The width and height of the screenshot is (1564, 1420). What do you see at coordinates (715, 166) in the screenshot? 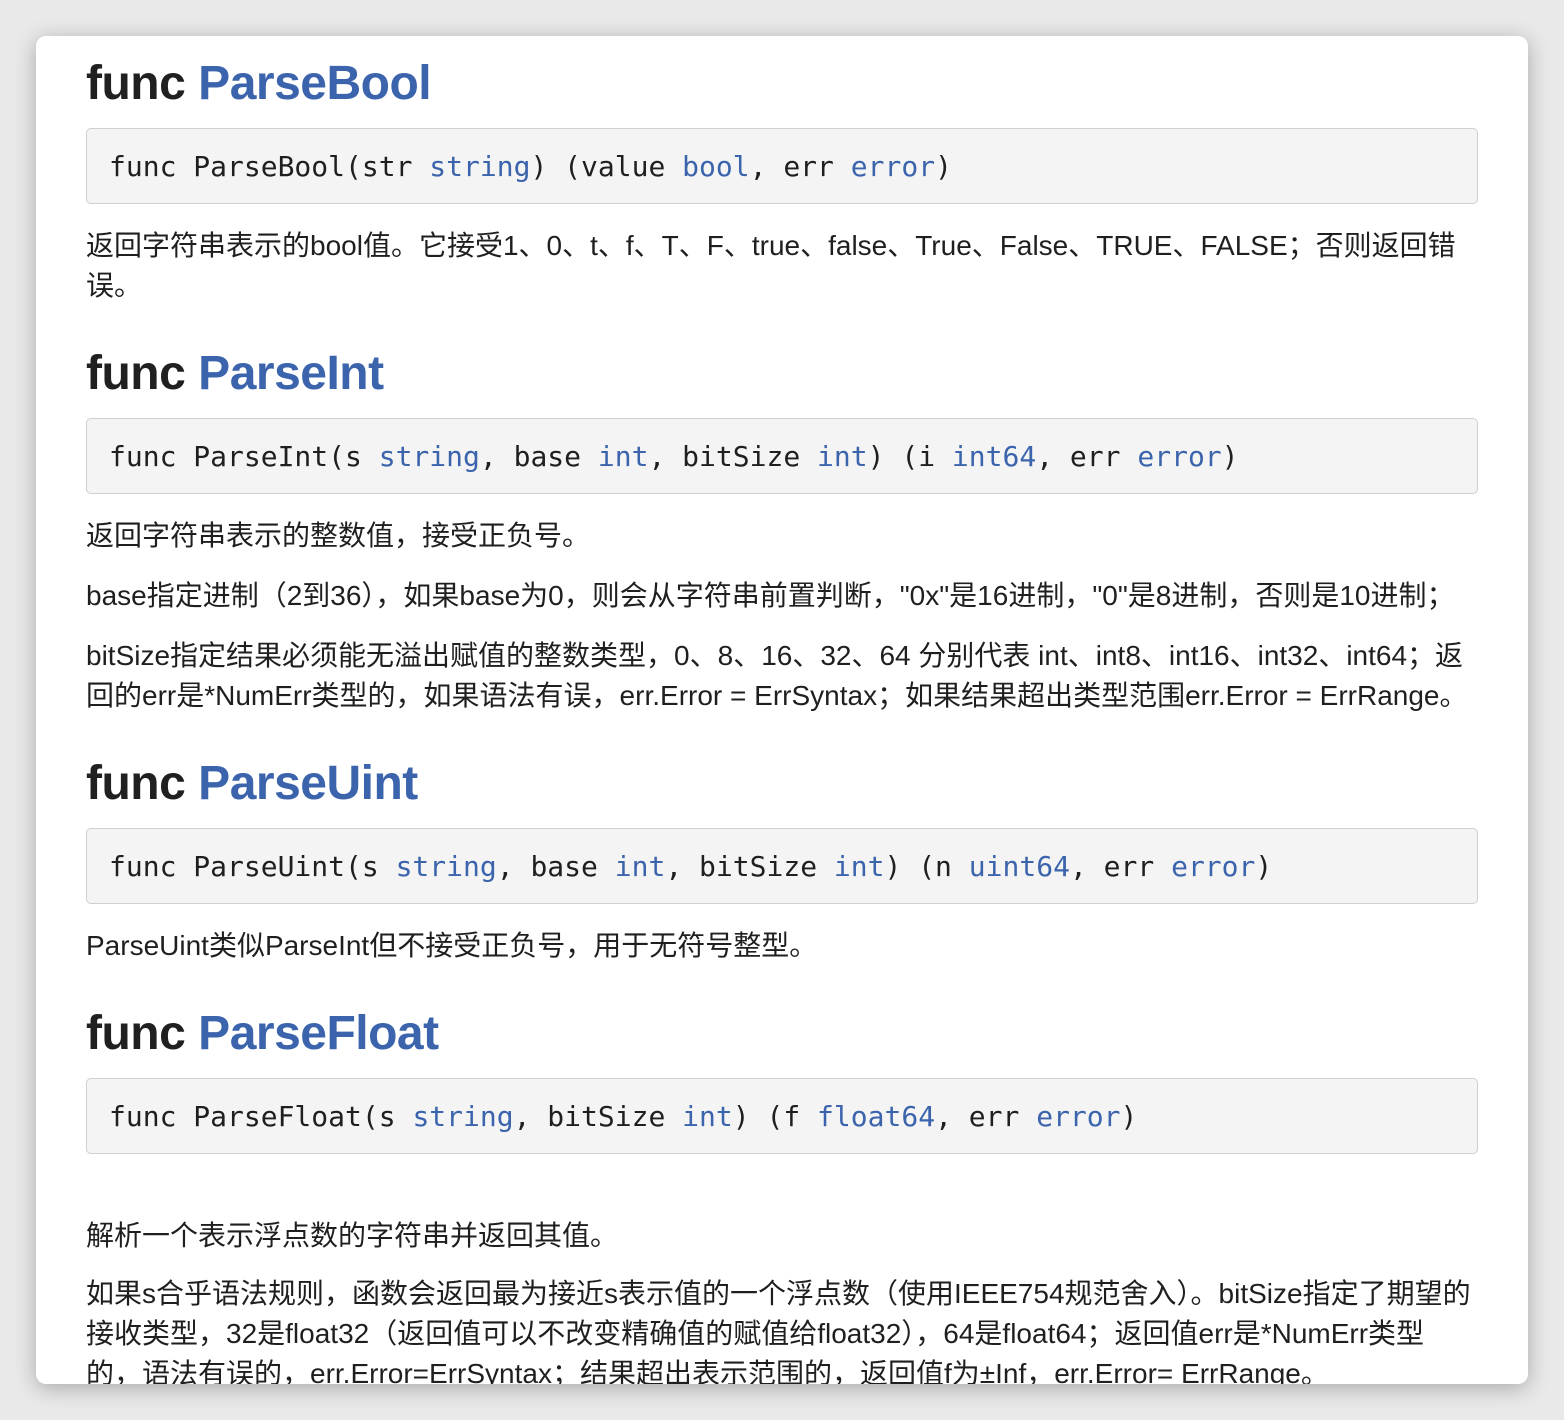
I see `type-link: bool` at bounding box center [715, 166].